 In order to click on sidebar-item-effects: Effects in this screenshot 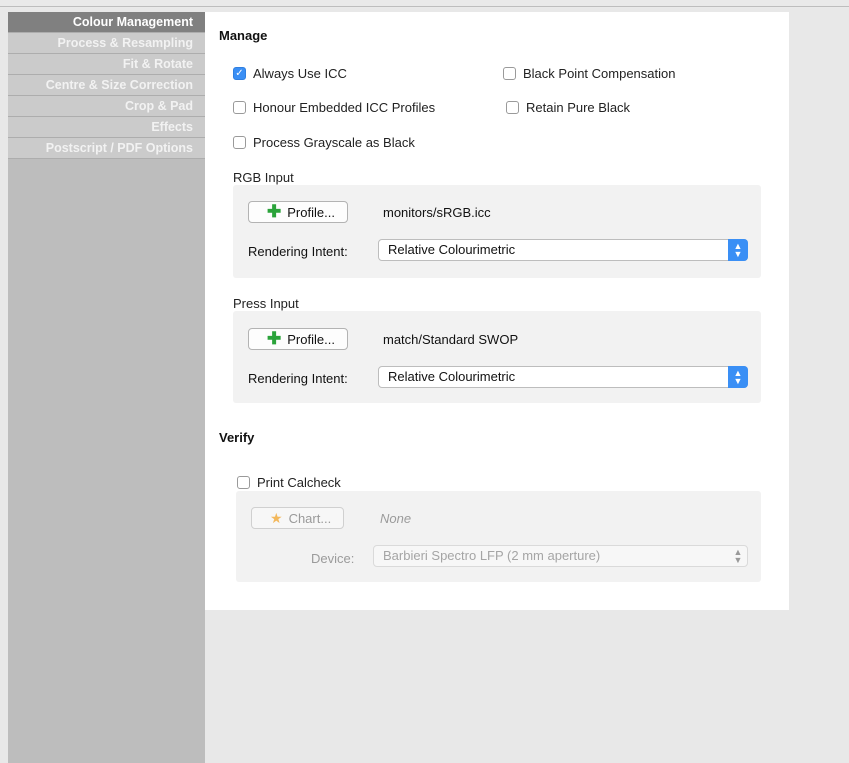, I will do `click(106, 127)`.